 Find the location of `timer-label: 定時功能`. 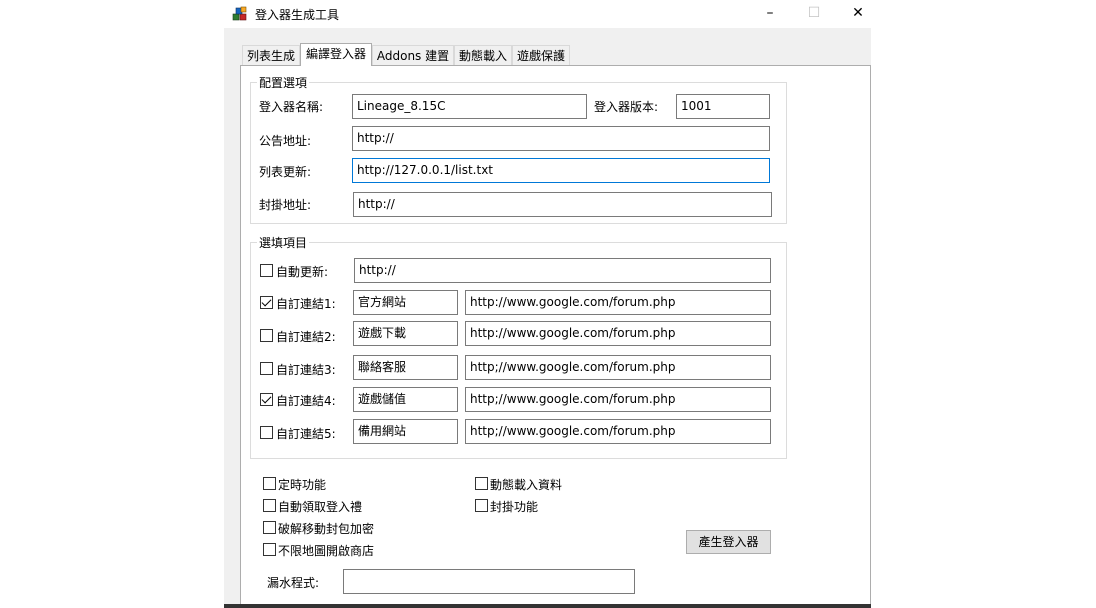

timer-label: 定時功能 is located at coordinates (302, 485).